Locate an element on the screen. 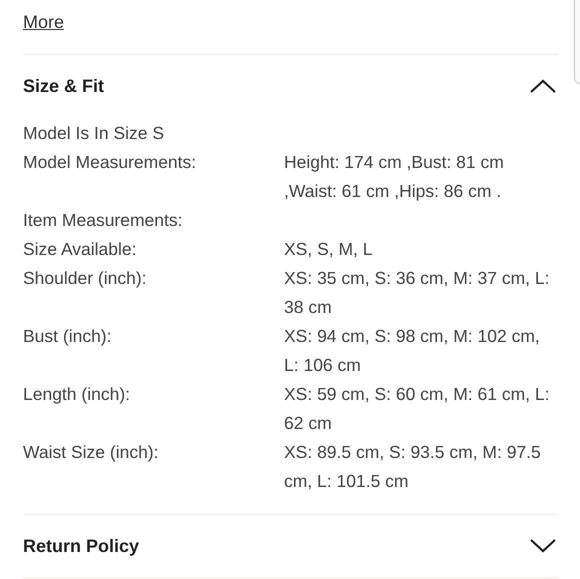  spec-label: Length (inch): is located at coordinates (77, 394).